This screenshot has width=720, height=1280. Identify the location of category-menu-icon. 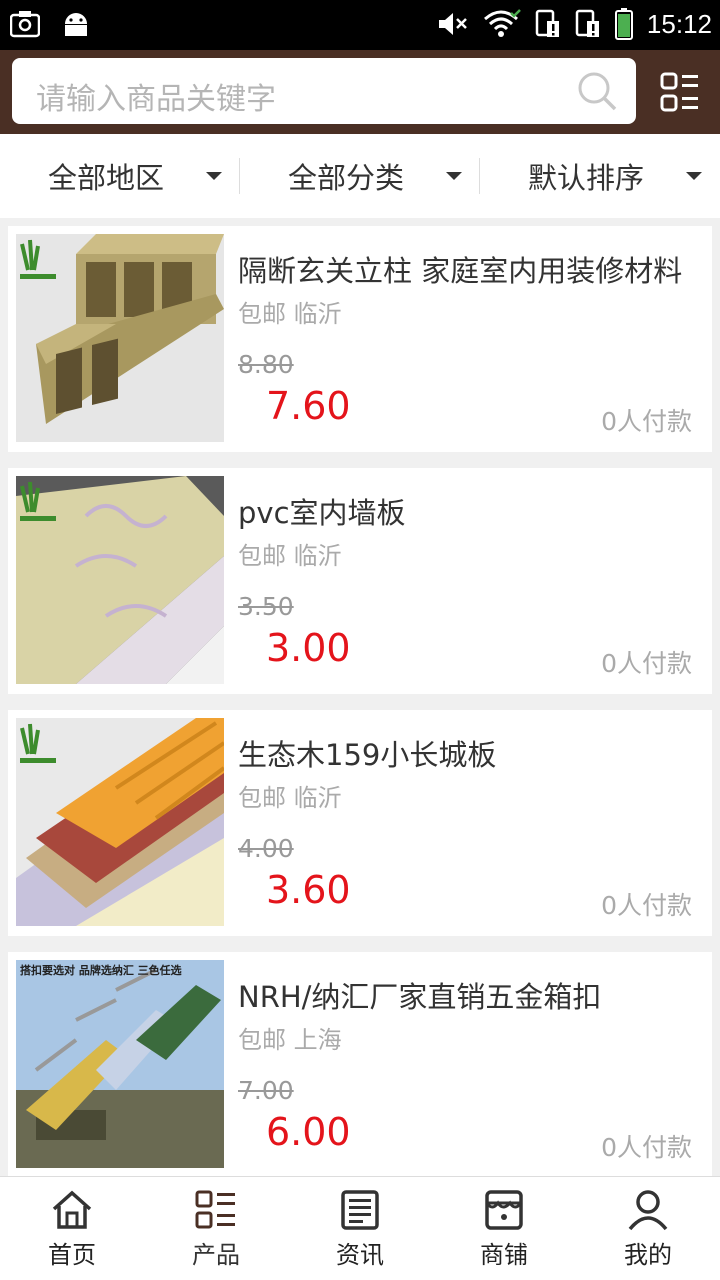
(680, 92).